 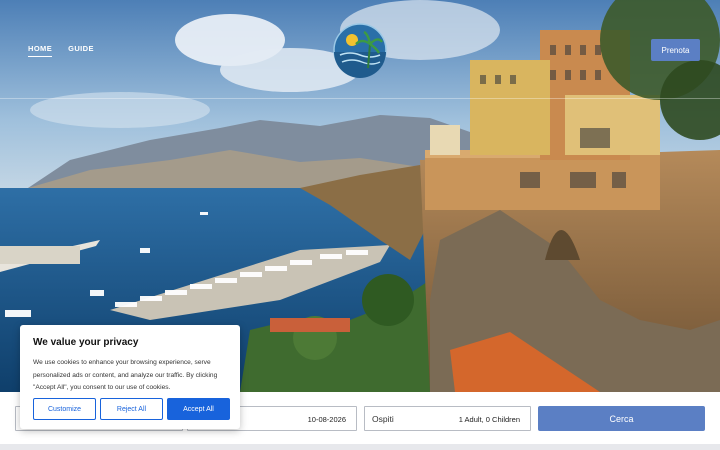 What do you see at coordinates (198, 409) in the screenshot?
I see `cookie-accept-button: Accept All` at bounding box center [198, 409].